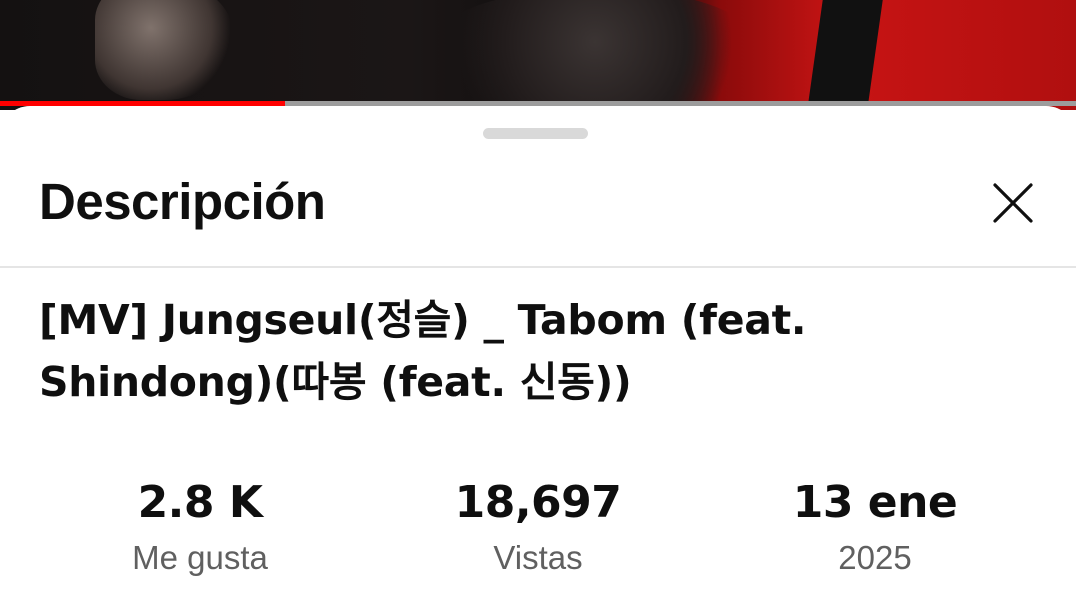 The image size is (1076, 600). I want to click on close-button, so click(1013, 203).